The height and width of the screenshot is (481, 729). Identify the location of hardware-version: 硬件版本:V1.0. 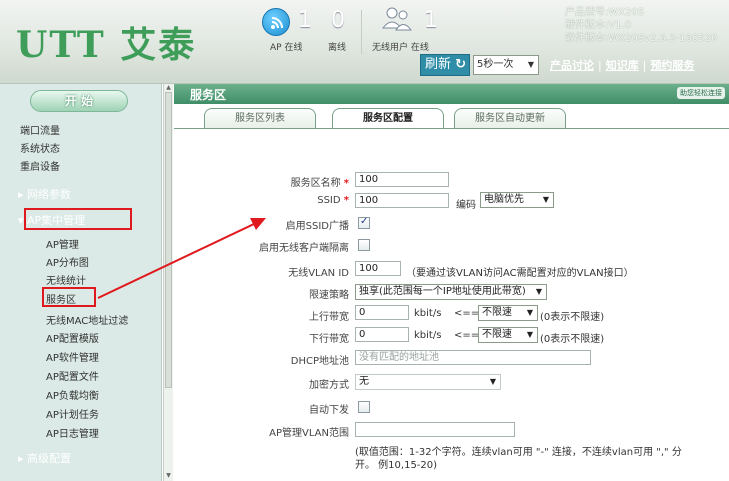
(598, 25).